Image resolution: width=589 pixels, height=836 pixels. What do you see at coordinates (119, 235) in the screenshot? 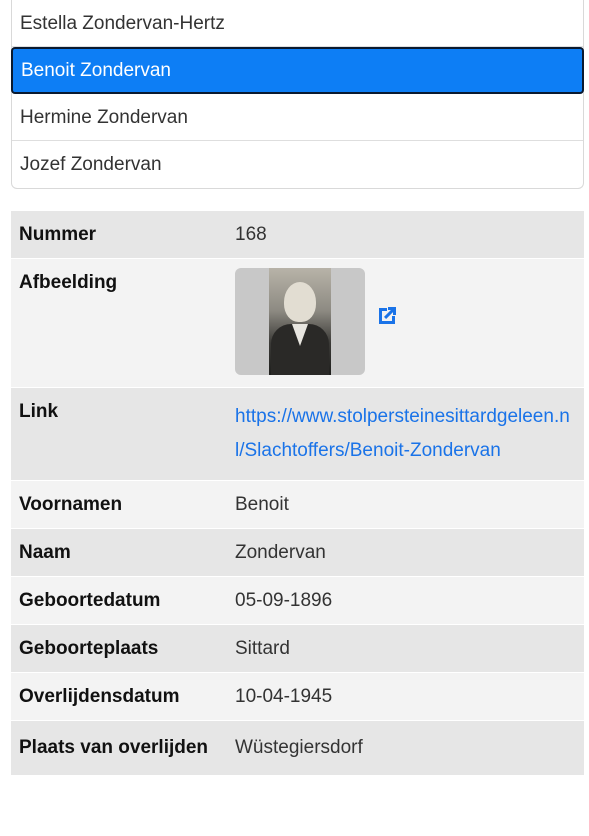
I see `row-label: Nummer` at bounding box center [119, 235].